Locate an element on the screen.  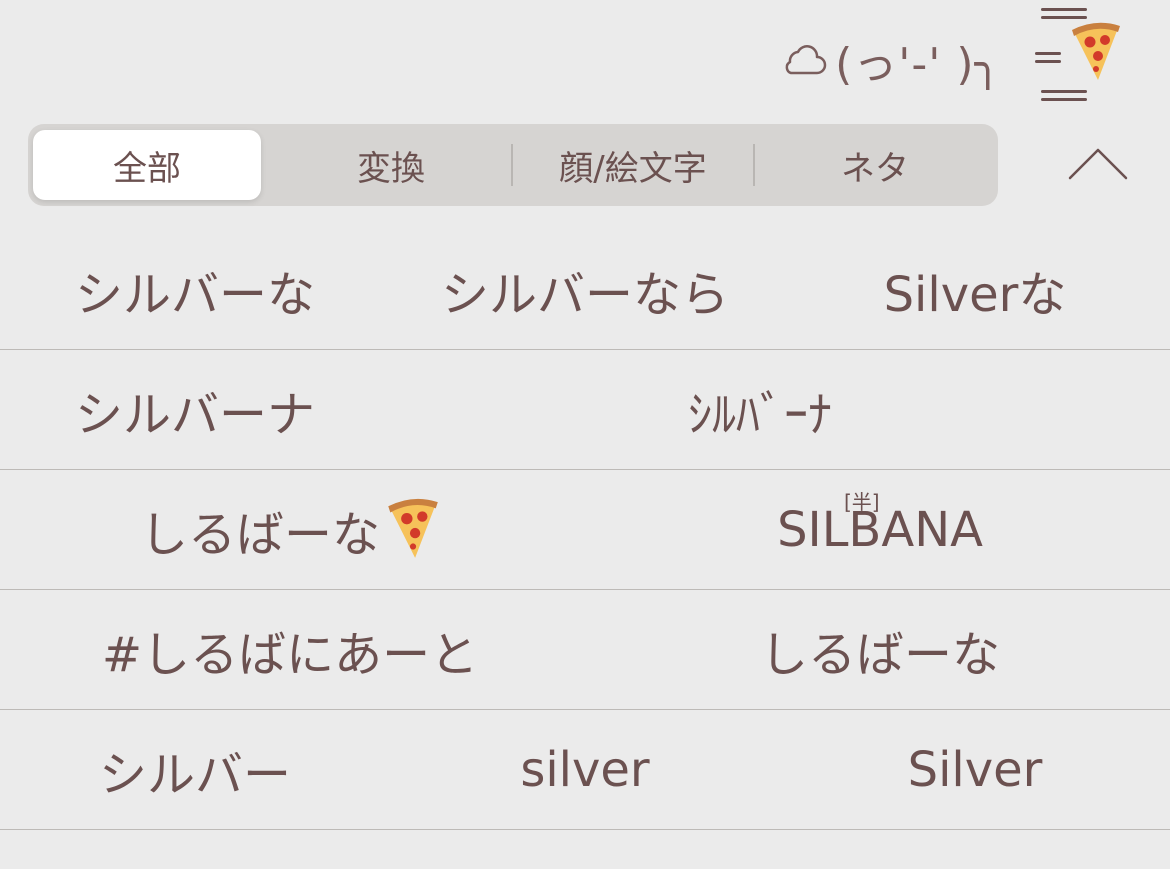
tab-neta: ネタ is located at coordinates (875, 165).